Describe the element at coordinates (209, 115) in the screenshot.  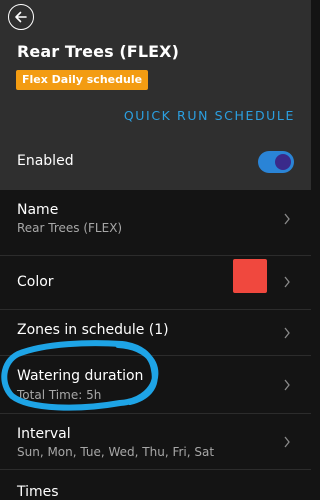
I see `quick-run-schedule-button: QUICK RUN SCHEDULE` at that location.